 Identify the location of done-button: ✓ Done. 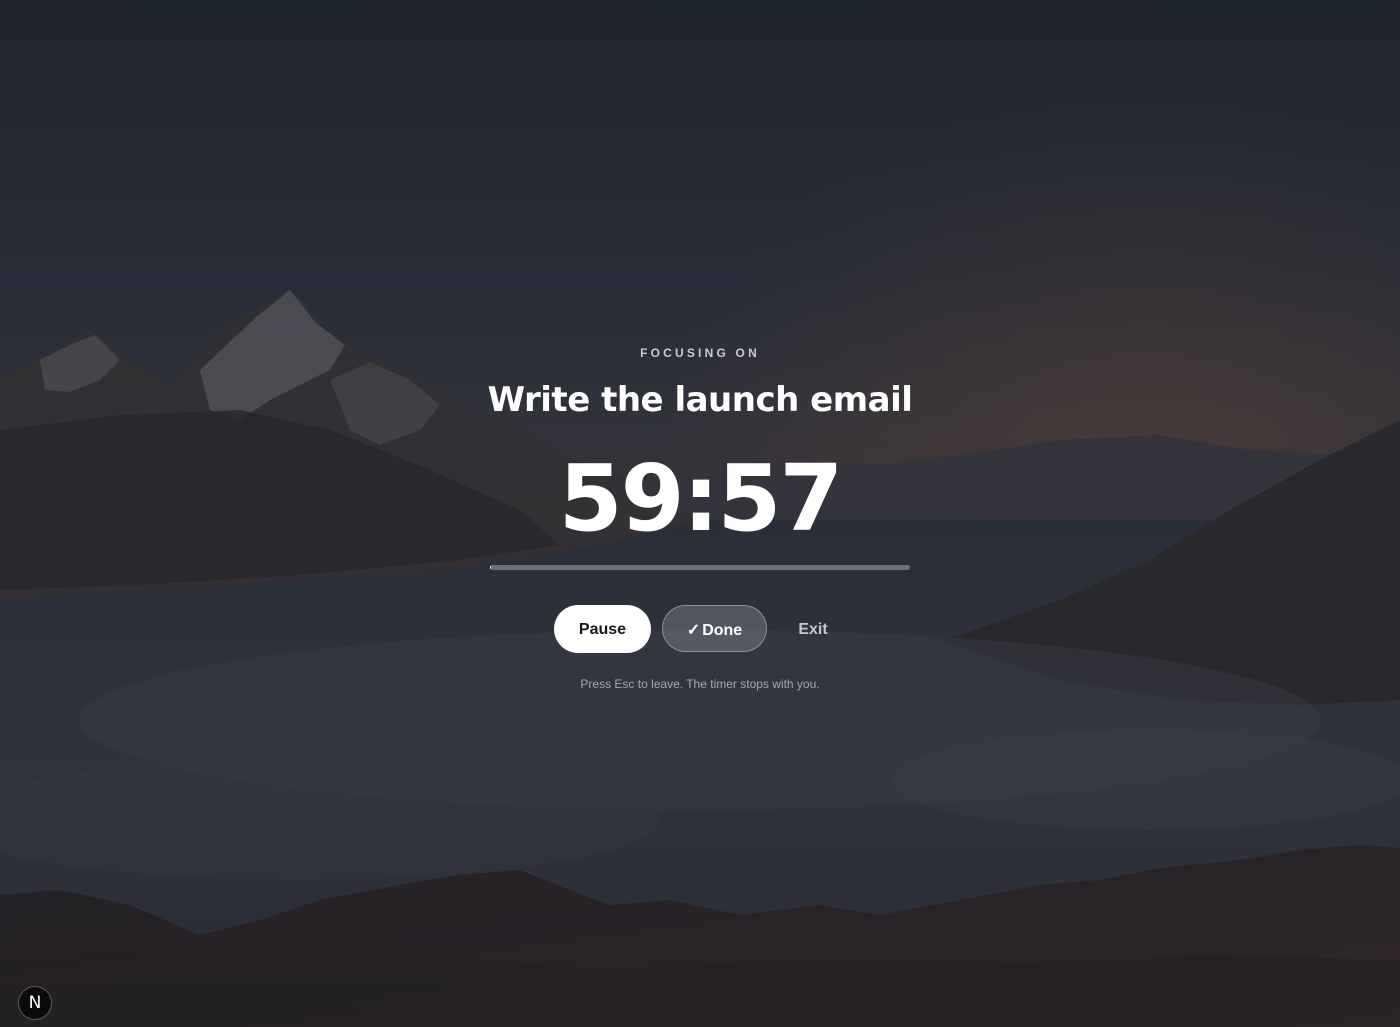
(714, 628).